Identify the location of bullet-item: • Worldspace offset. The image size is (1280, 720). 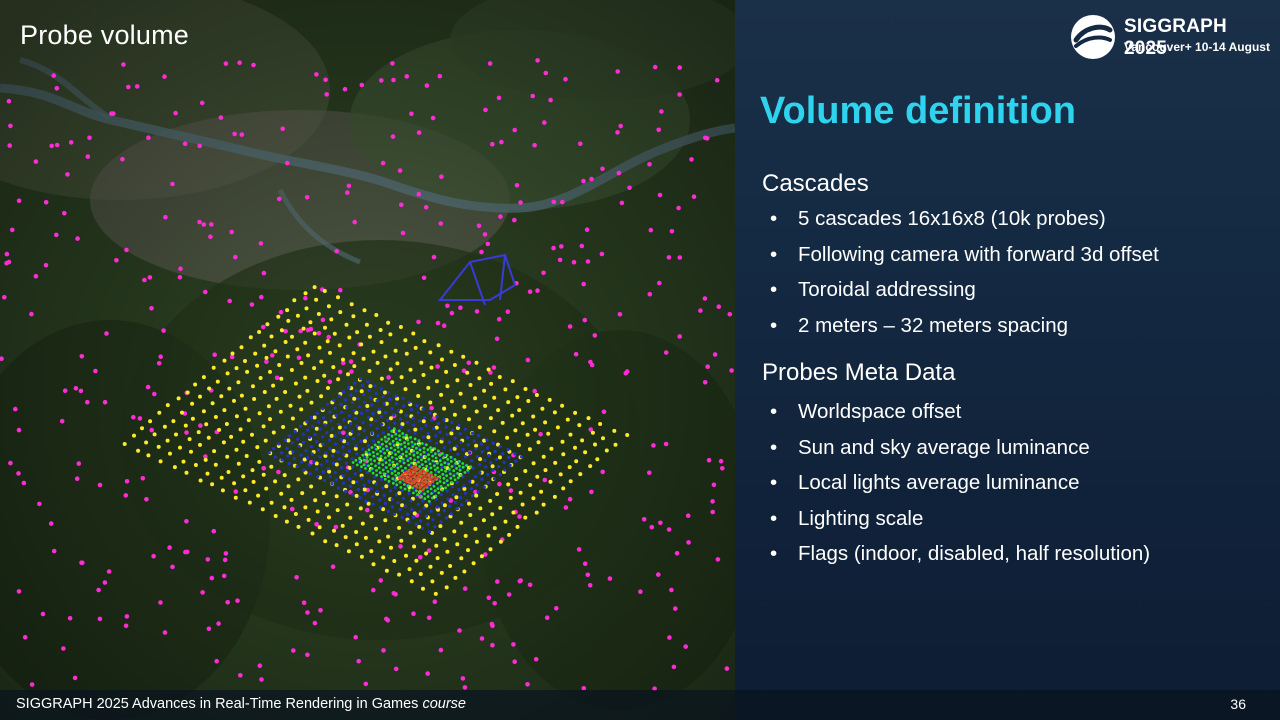
(960, 418).